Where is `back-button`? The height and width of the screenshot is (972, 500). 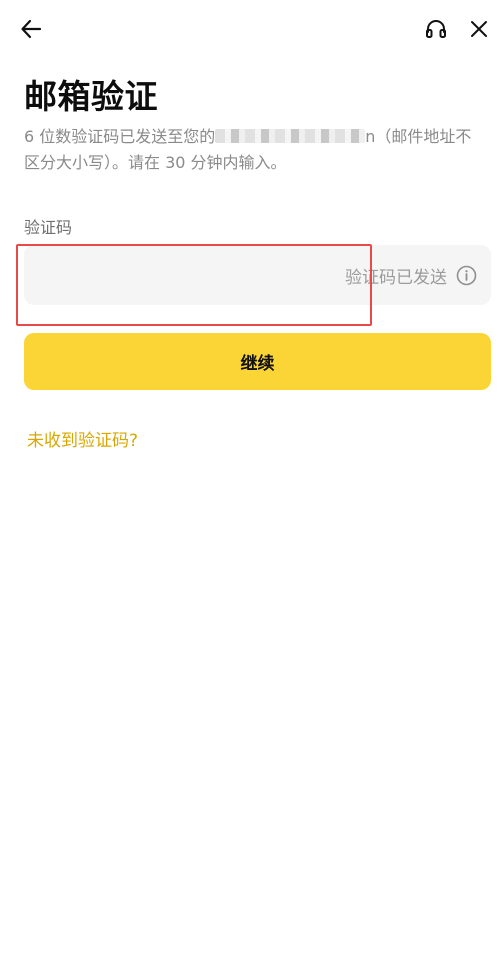
back-button is located at coordinates (31, 29).